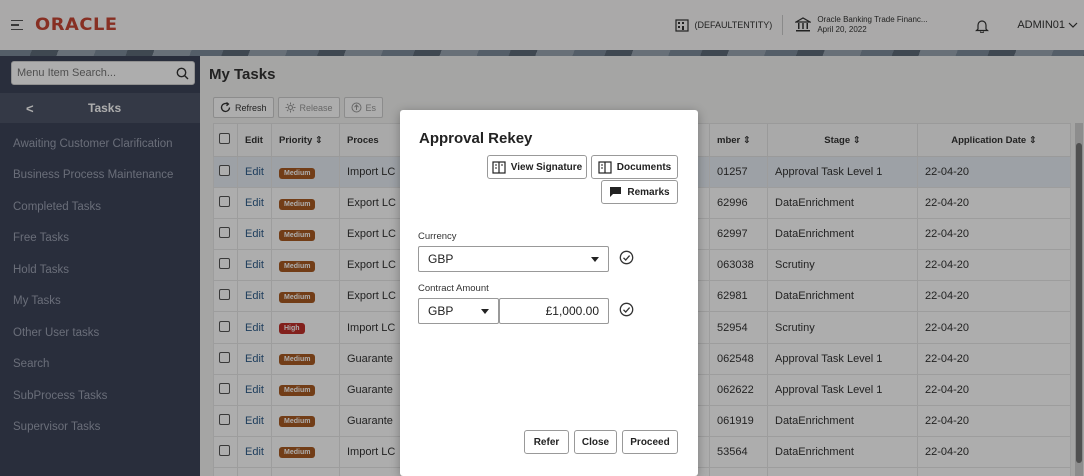  I want to click on dialog-title: Approval Rekey, so click(476, 138).